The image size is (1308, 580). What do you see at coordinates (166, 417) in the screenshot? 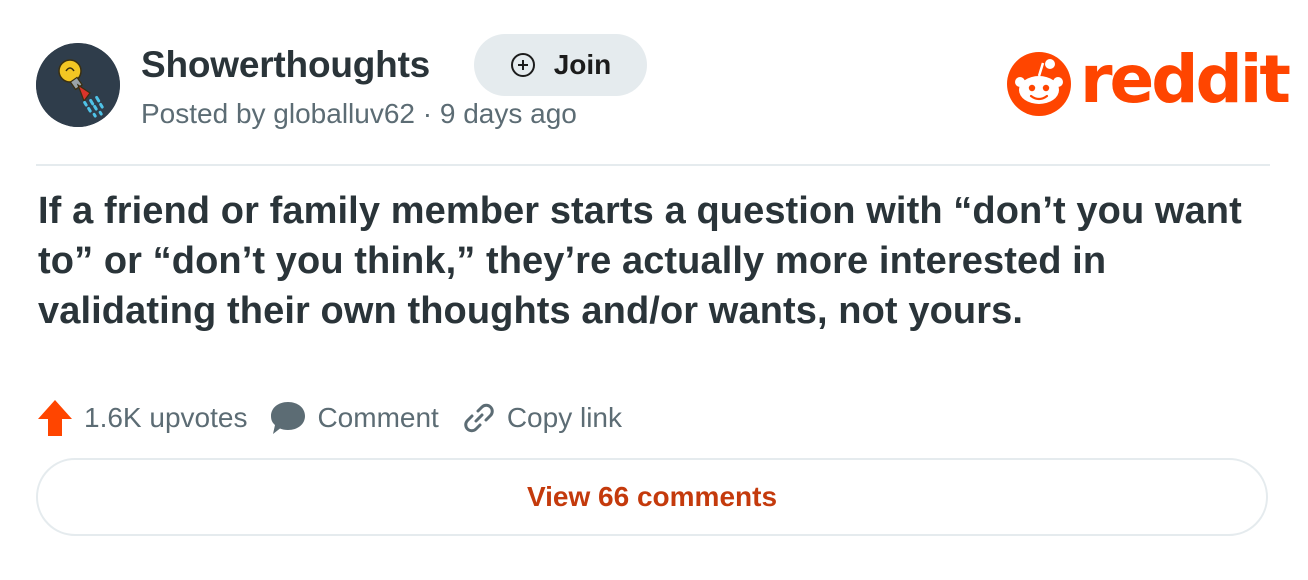
I see `upvote-count: 1.6K upvotes` at bounding box center [166, 417].